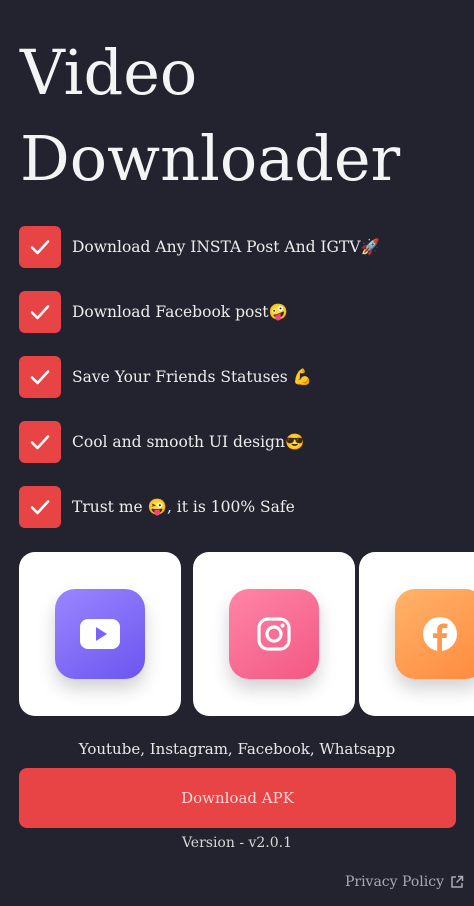 This screenshot has height=906, width=474. I want to click on facebook-icon, so click(434, 634).